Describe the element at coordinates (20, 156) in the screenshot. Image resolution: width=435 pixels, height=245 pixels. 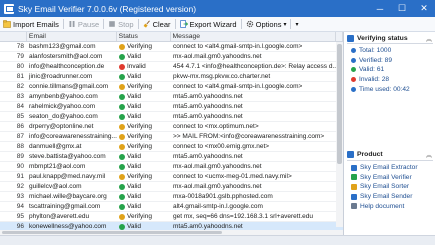
I see `row-number: 89` at that location.